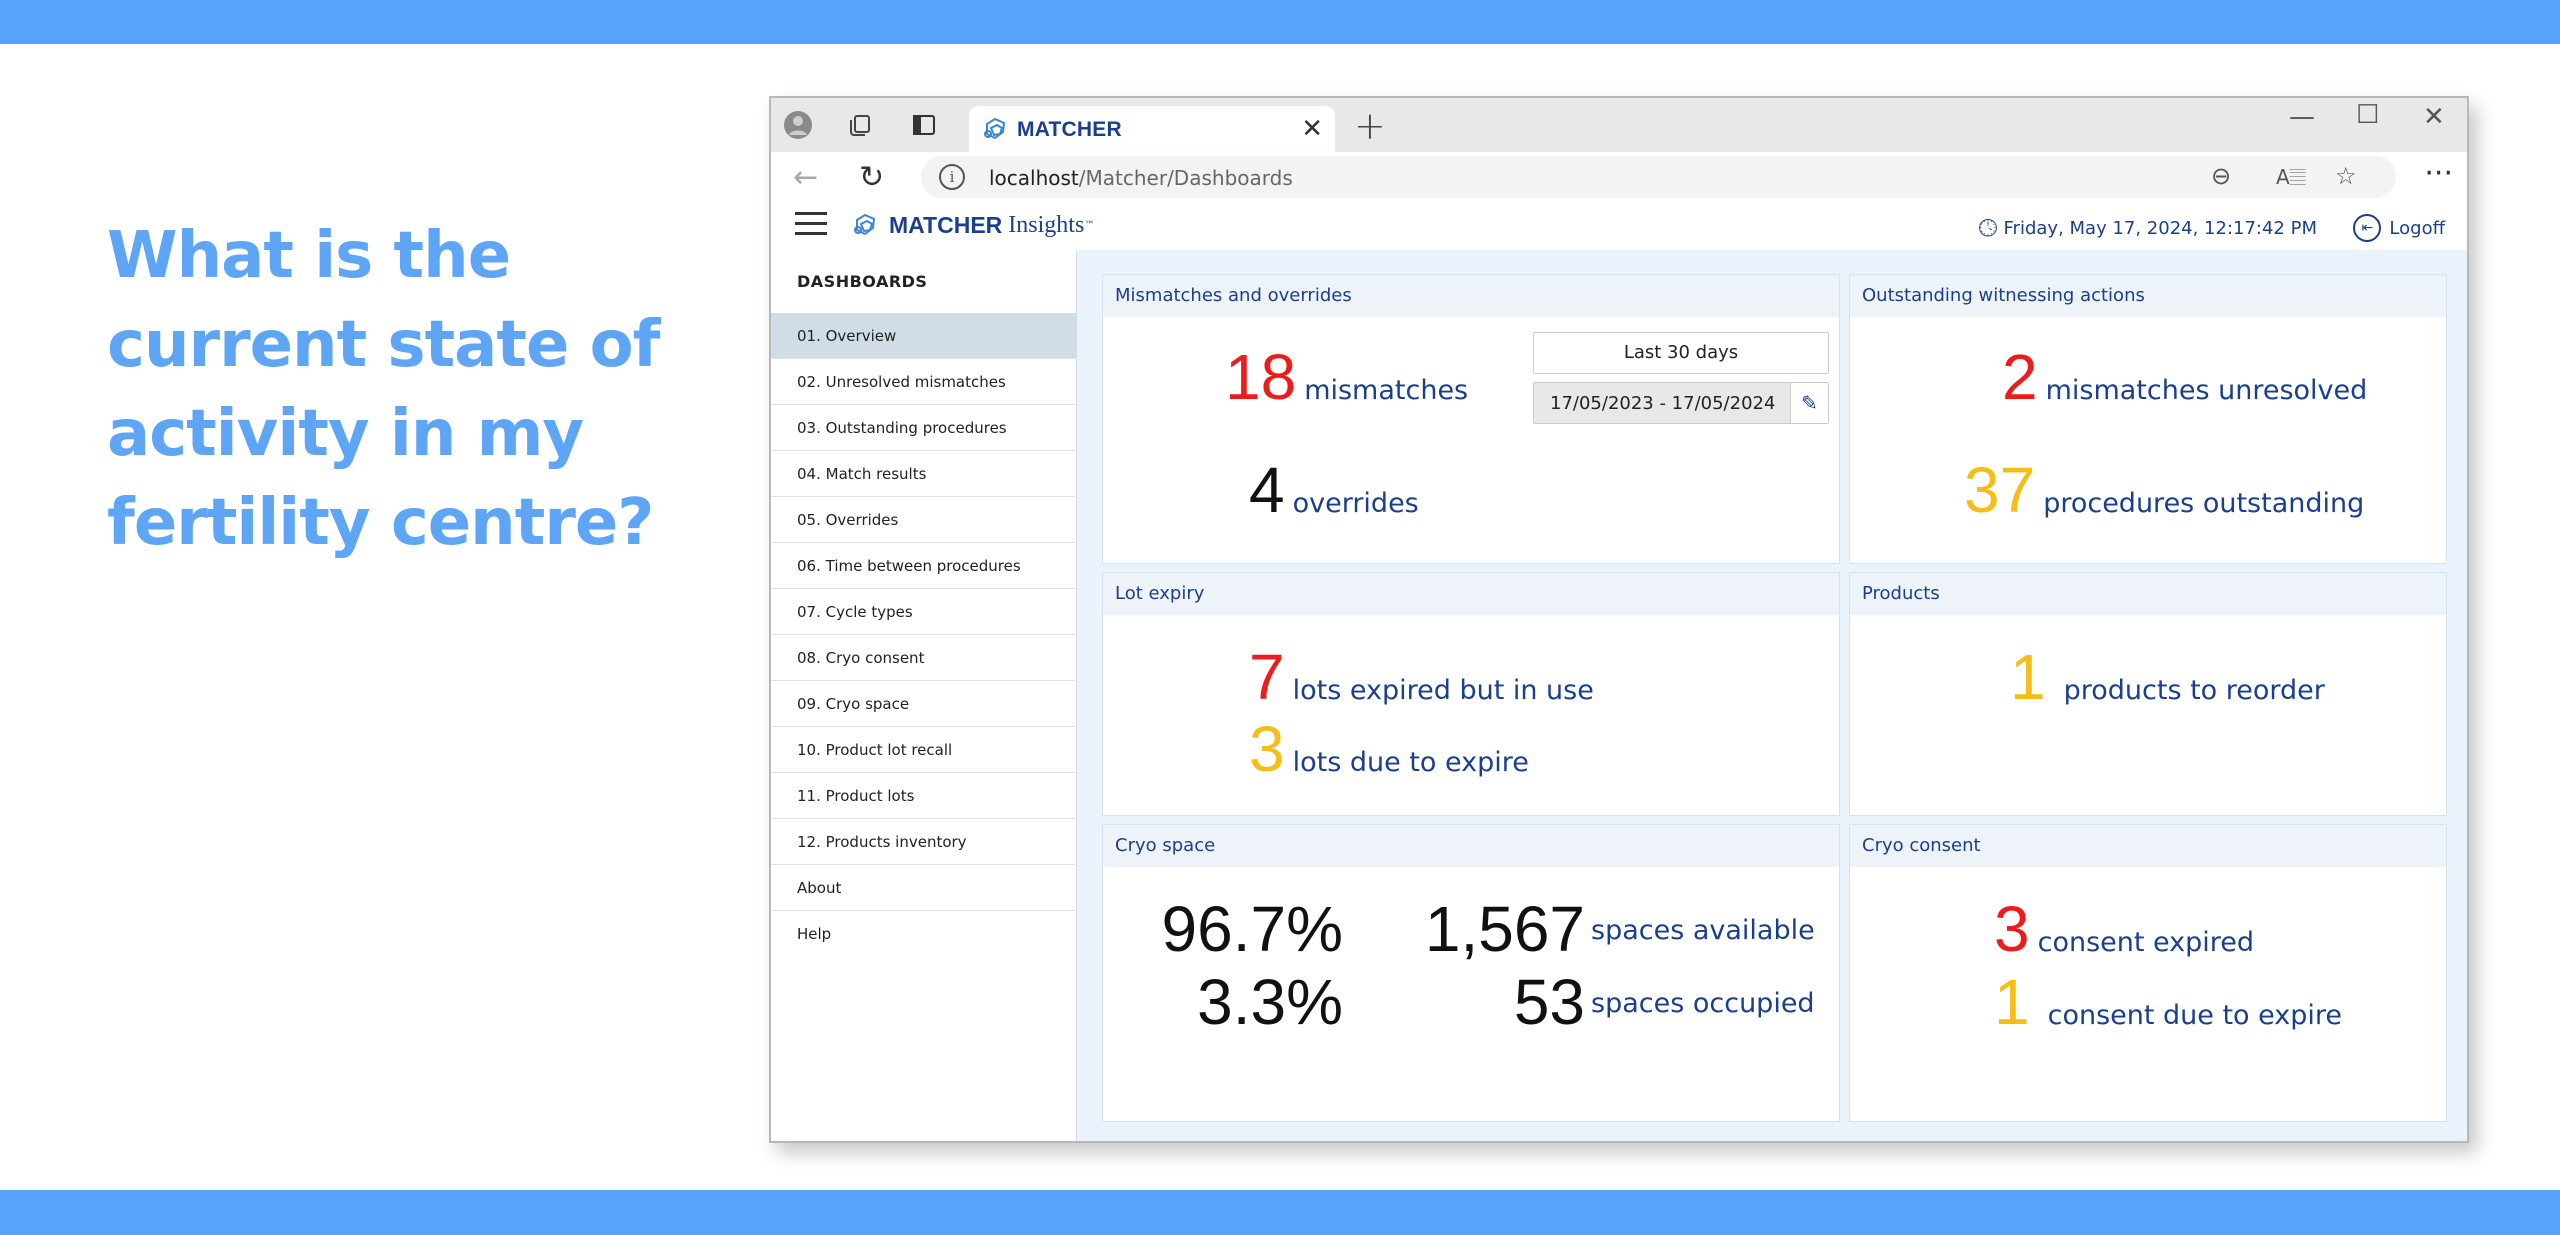 The width and height of the screenshot is (2560, 1235). Describe the element at coordinates (1141, 178) in the screenshot. I see `url-text: localhost/Matcher/Dashboards` at that location.